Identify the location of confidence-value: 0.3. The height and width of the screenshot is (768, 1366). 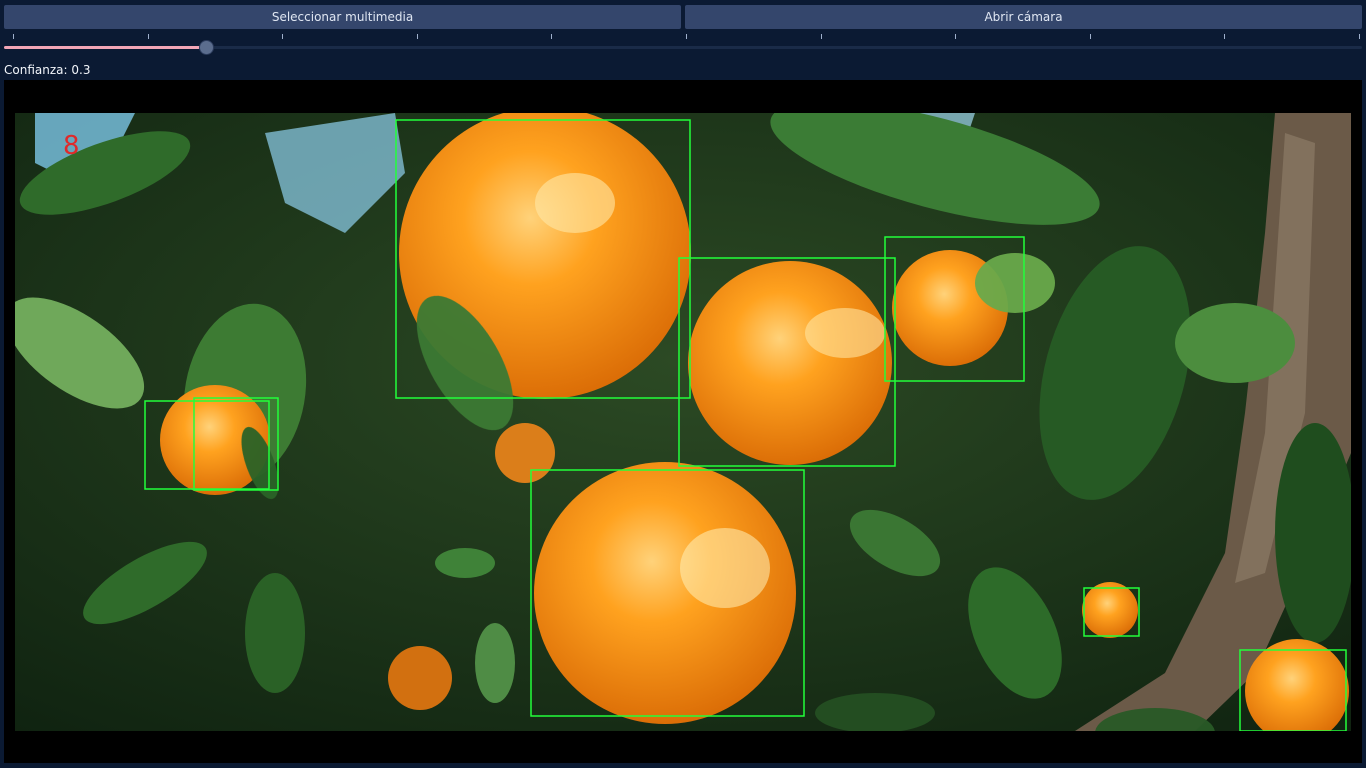
(81, 70).